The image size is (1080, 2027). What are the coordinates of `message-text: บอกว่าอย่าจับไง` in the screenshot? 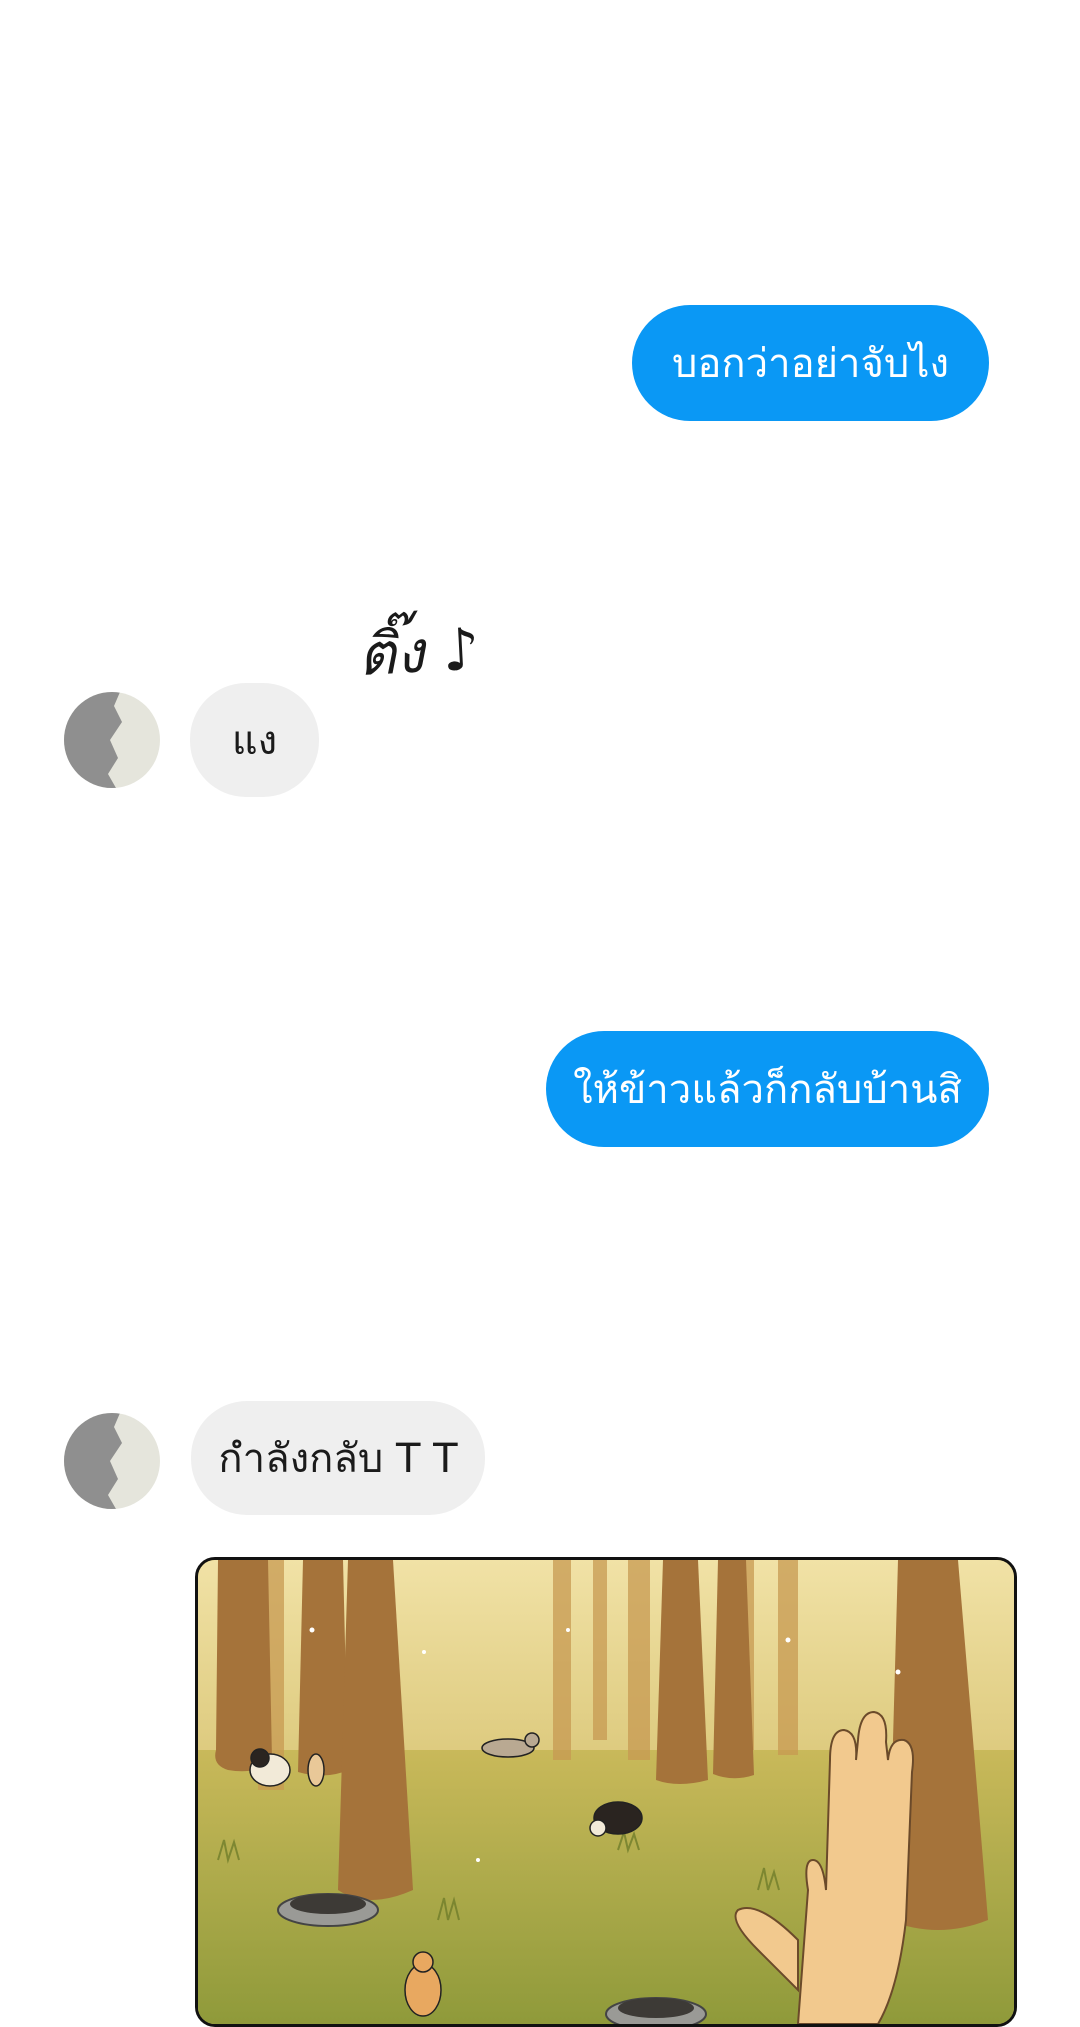 It's located at (810, 364).